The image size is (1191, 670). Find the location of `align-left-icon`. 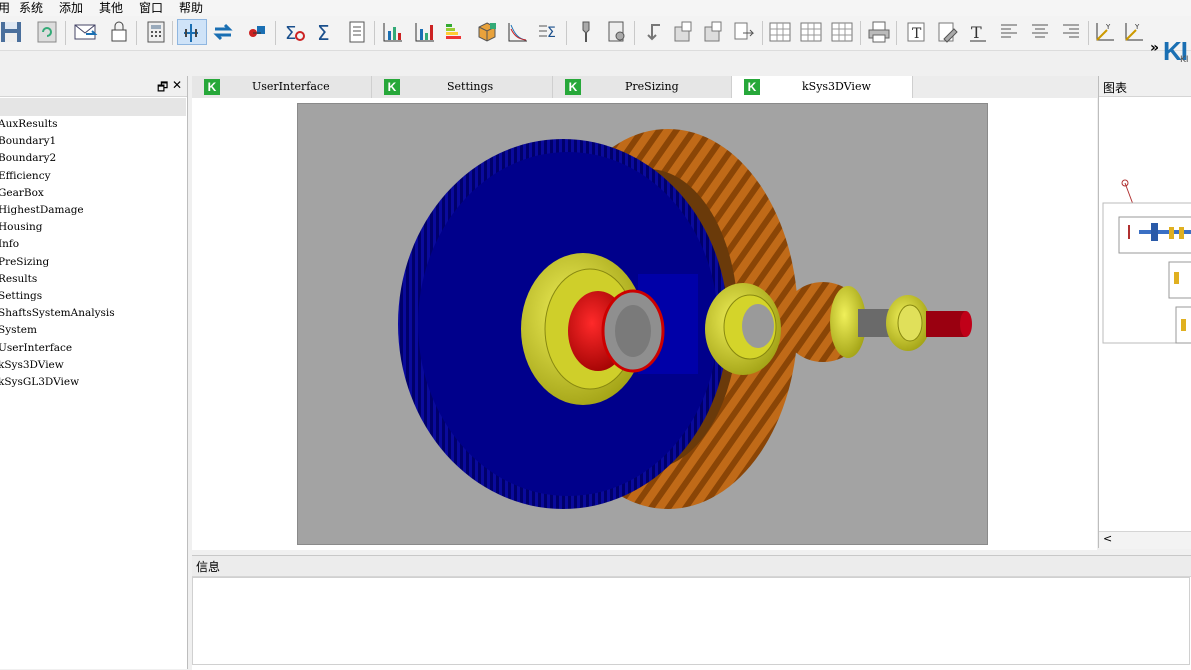

align-left-icon is located at coordinates (1009, 32).